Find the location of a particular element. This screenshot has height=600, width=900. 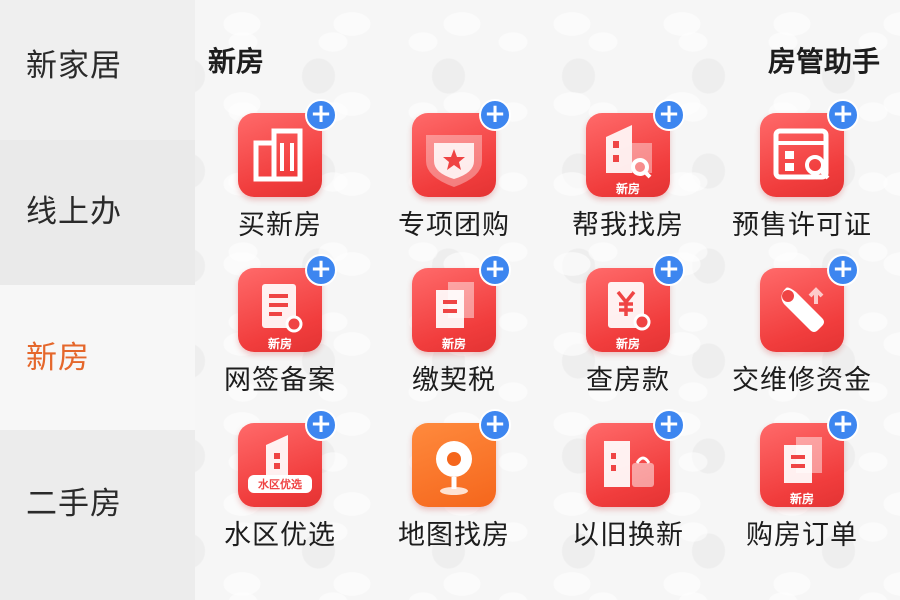

tile-presale-permit: + 预售许可证 is located at coordinates (802, 176).